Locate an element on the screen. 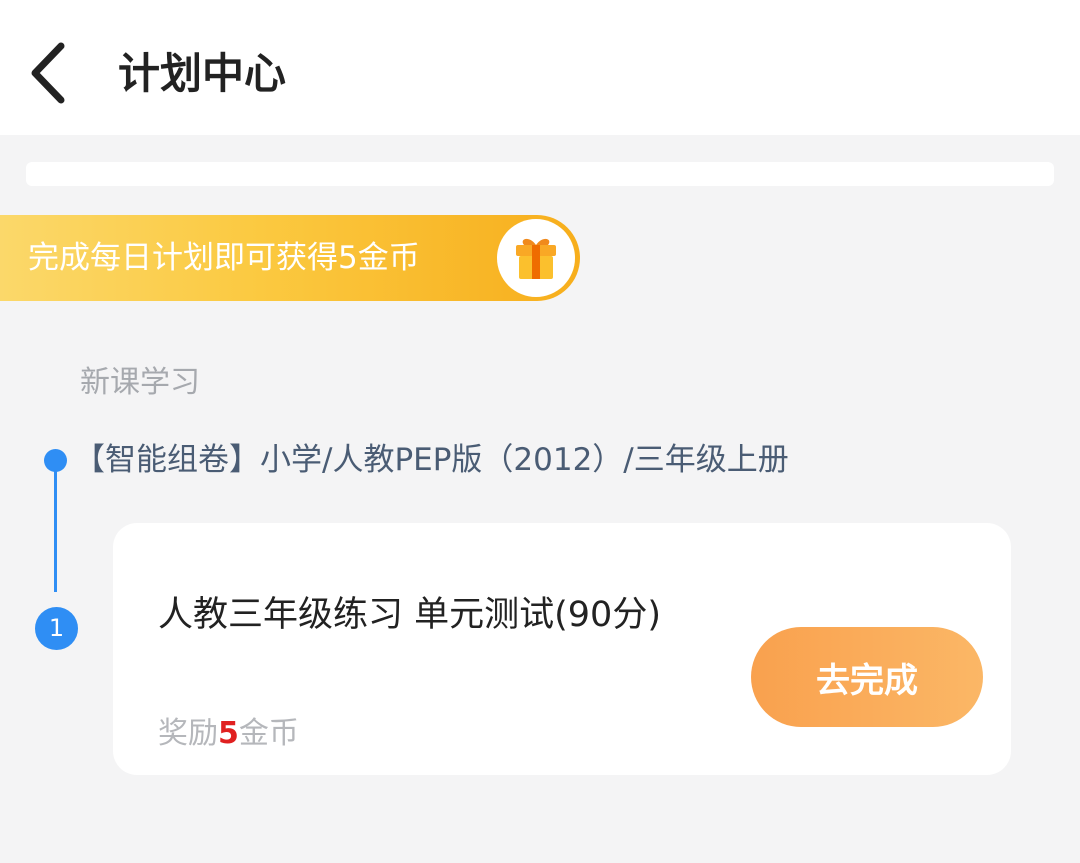 This screenshot has height=863, width=1080. task-title: 人教三年级练习 单元测试(90分) is located at coordinates (409, 615).